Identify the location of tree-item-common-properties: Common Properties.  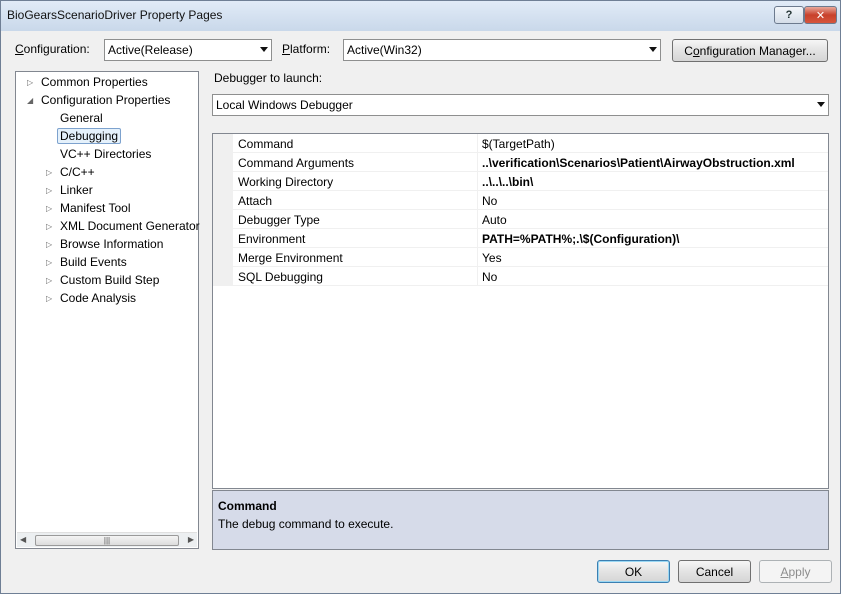
(94, 82).